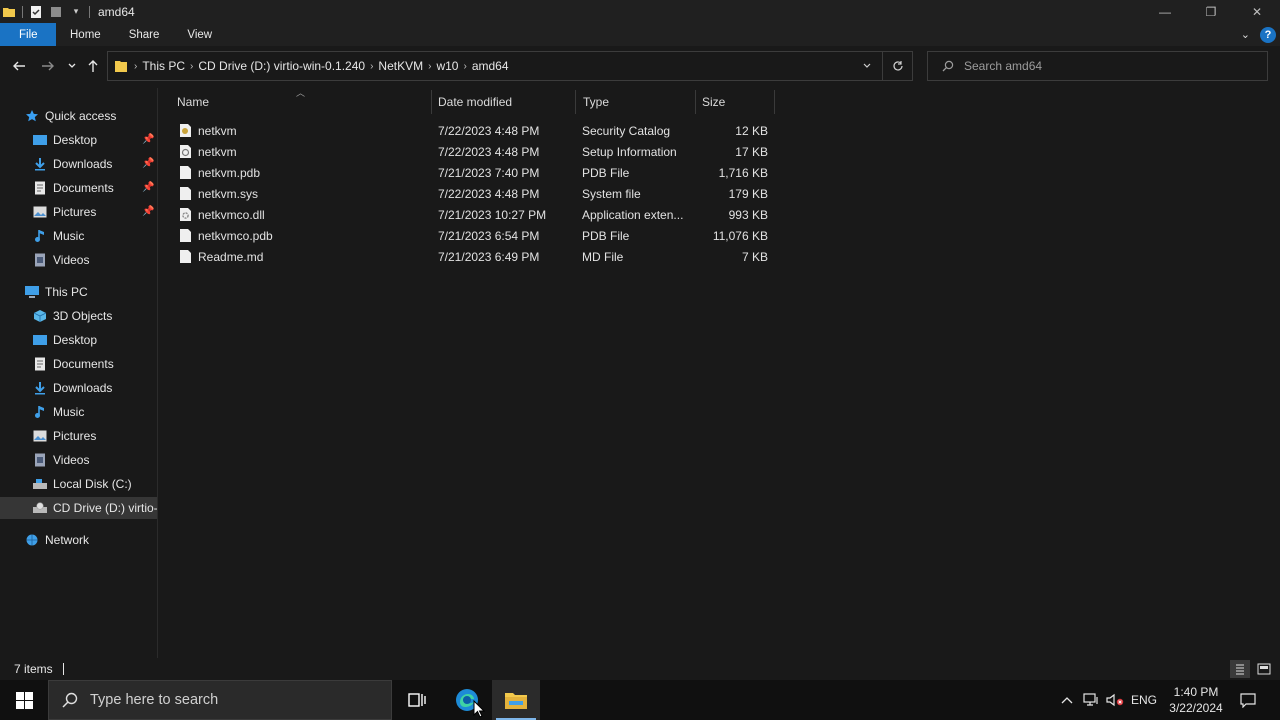 This screenshot has height=720, width=1280. Describe the element at coordinates (93, 66) in the screenshot. I see `up-button` at that location.